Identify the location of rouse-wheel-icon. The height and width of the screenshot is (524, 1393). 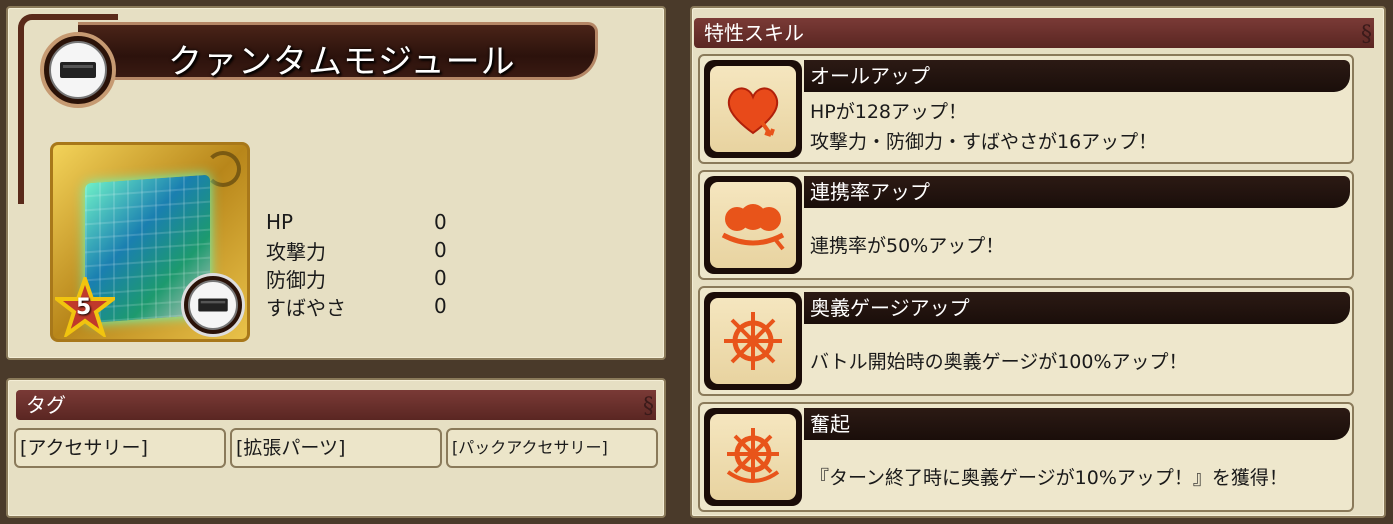
(753, 457).